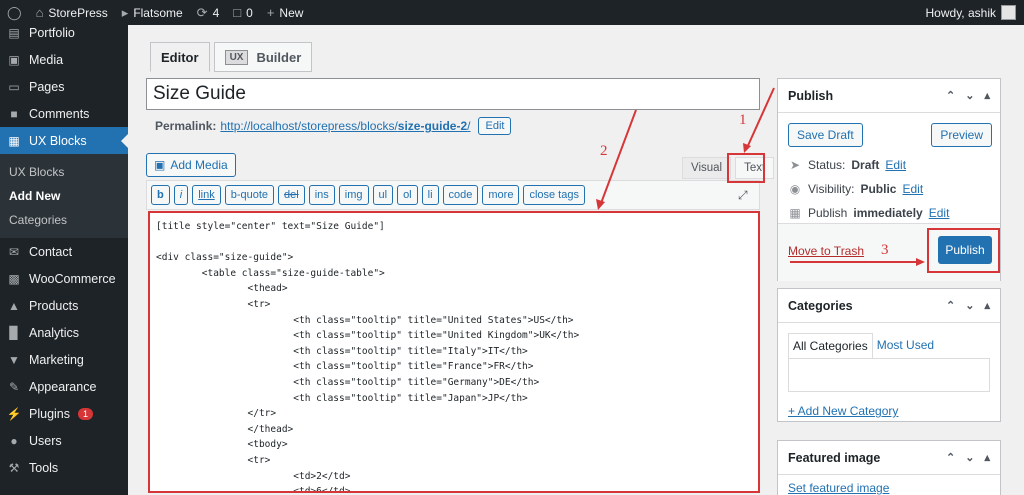 This screenshot has height=495, width=1024. What do you see at coordinates (14, 467) in the screenshot?
I see `wrench-icon: ⚒` at bounding box center [14, 467].